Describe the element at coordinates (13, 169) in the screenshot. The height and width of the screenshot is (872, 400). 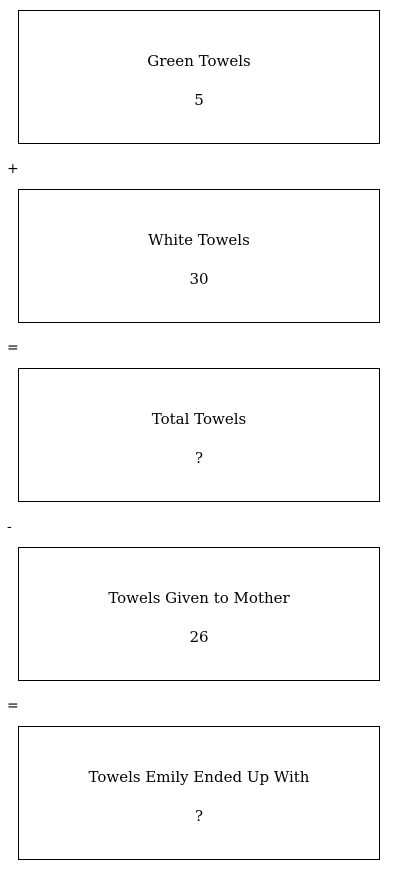
I see `plus-operator: +` at that location.